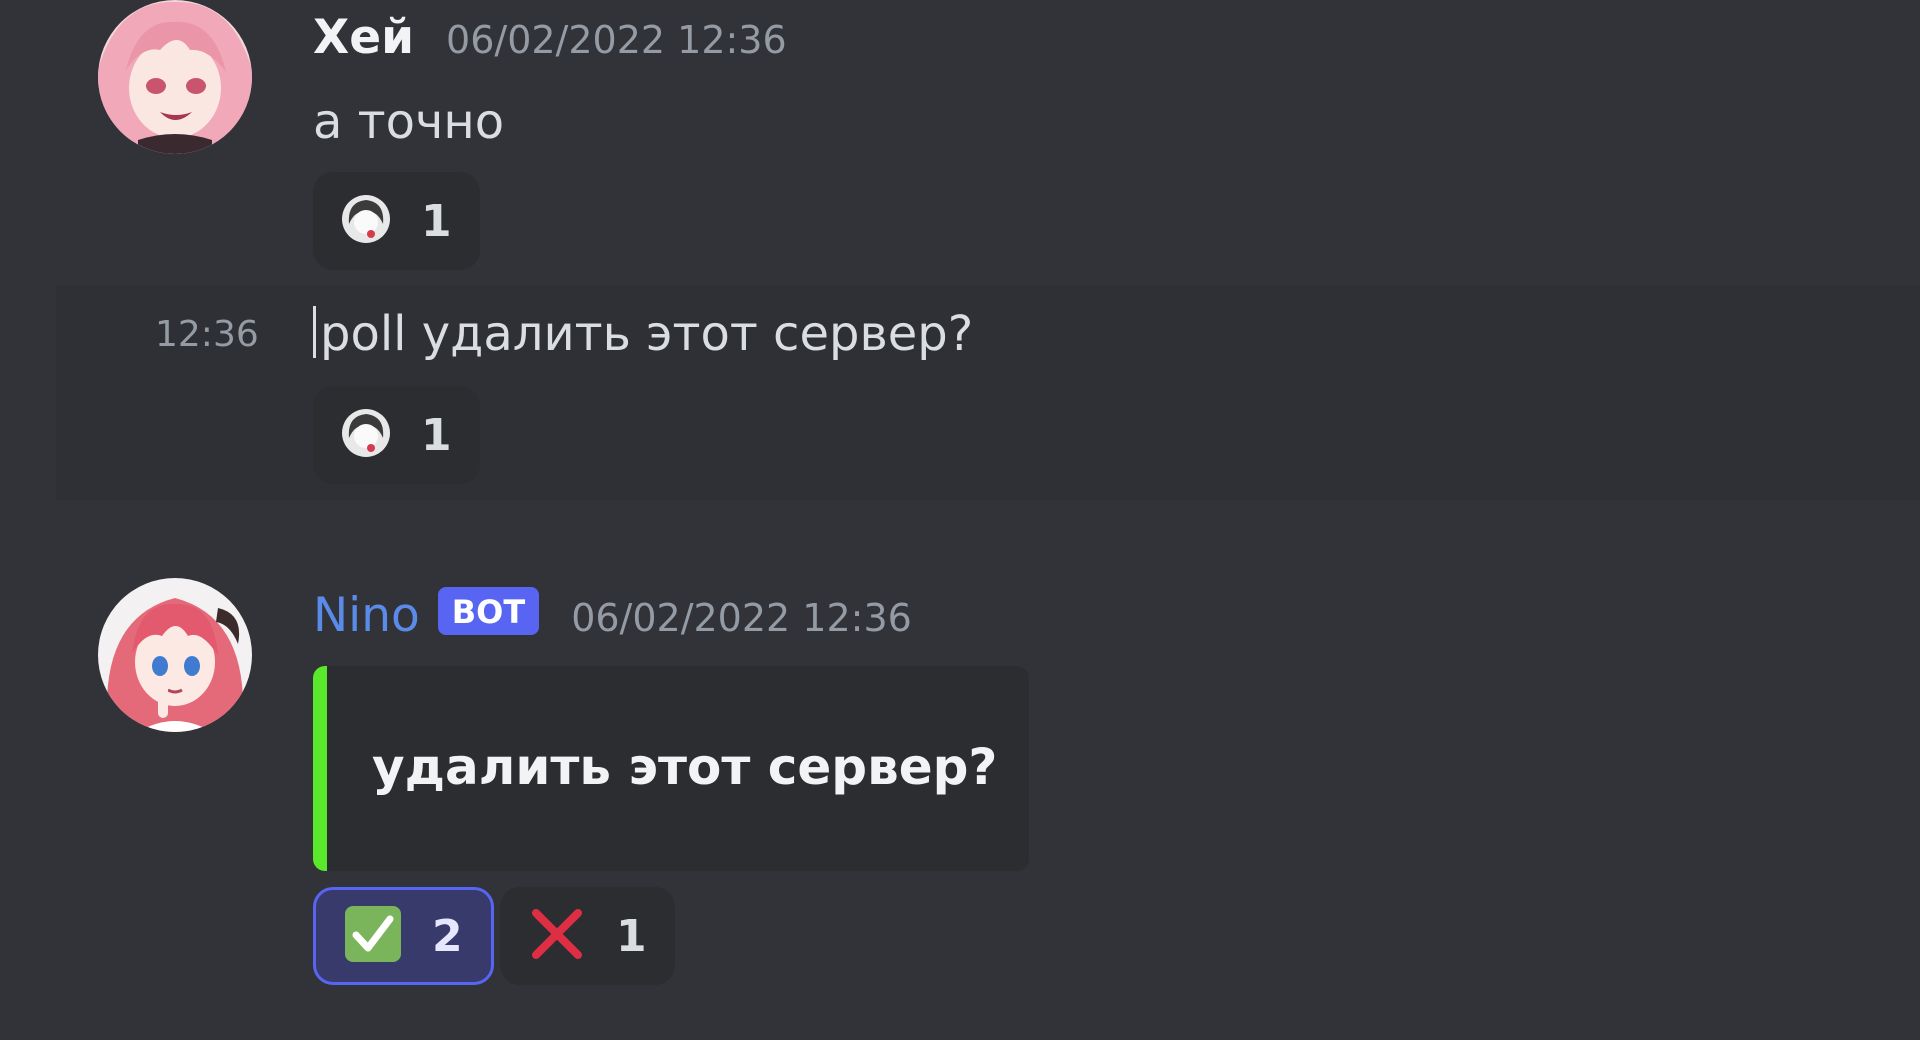  I want to click on message-text: poll удалить этот сервер?, so click(647, 334).